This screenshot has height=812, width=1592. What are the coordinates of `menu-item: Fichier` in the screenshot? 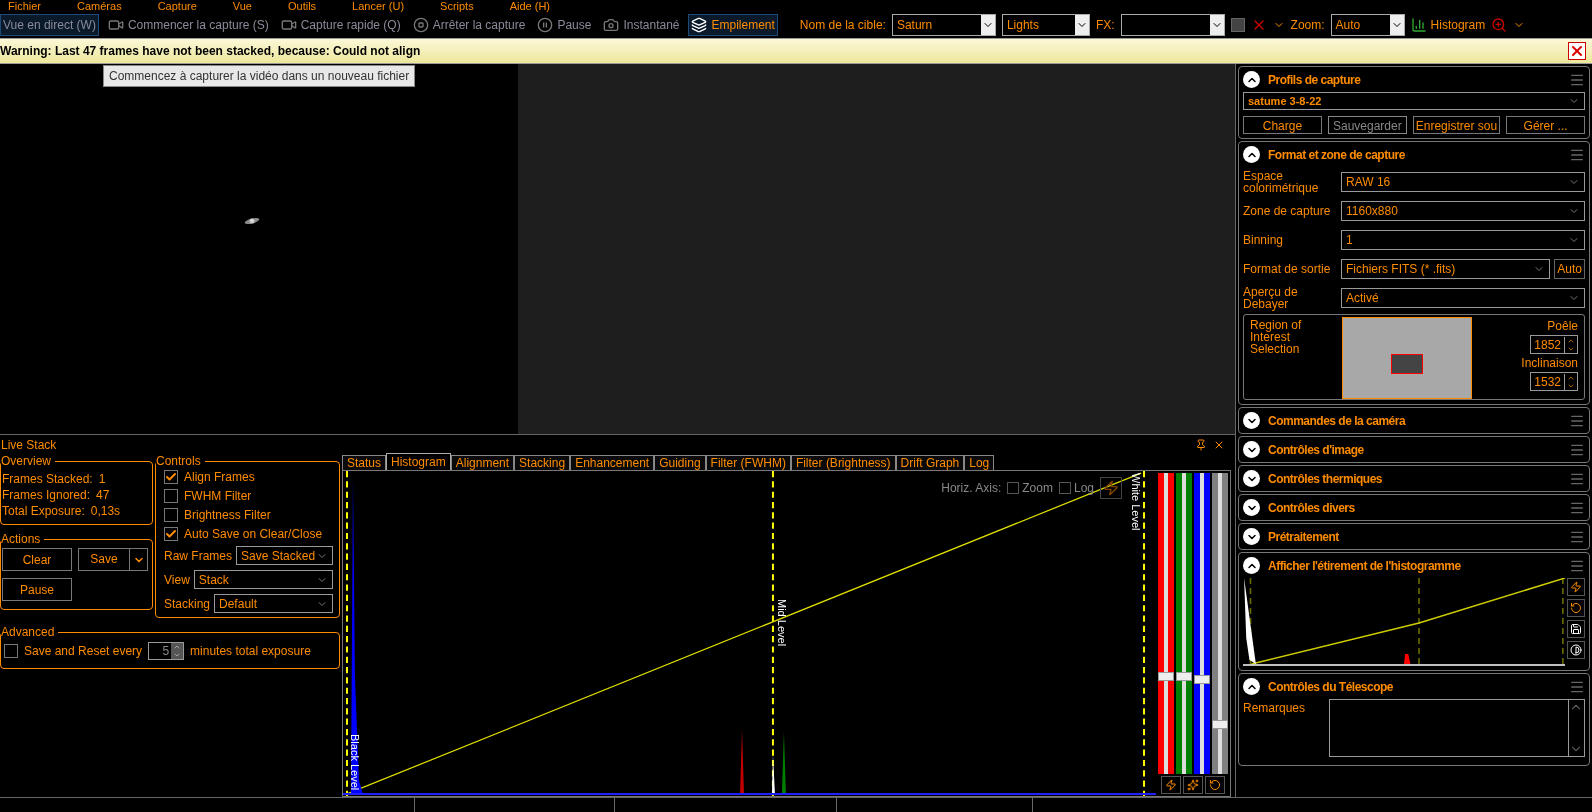 It's located at (24, 6).